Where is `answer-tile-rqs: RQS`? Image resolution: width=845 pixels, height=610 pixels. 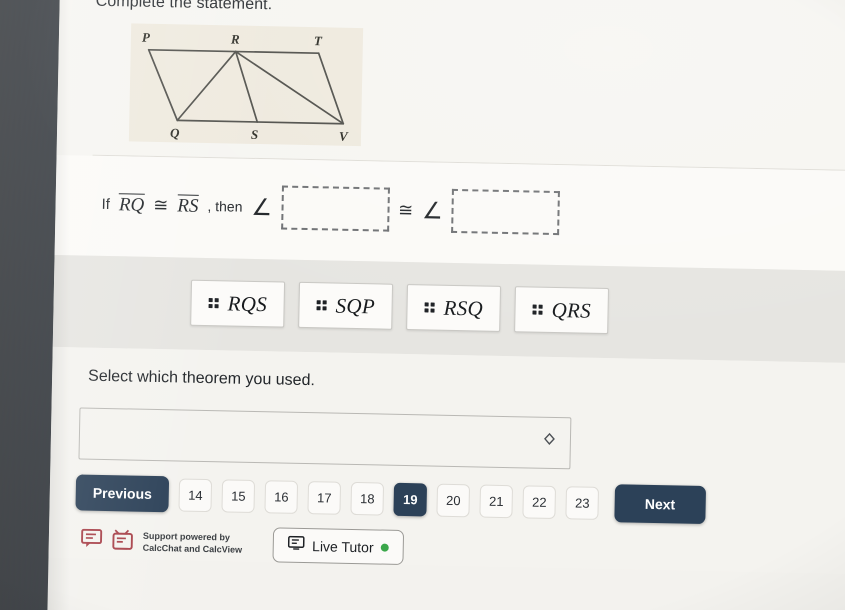 answer-tile-rqs: RQS is located at coordinates (238, 303).